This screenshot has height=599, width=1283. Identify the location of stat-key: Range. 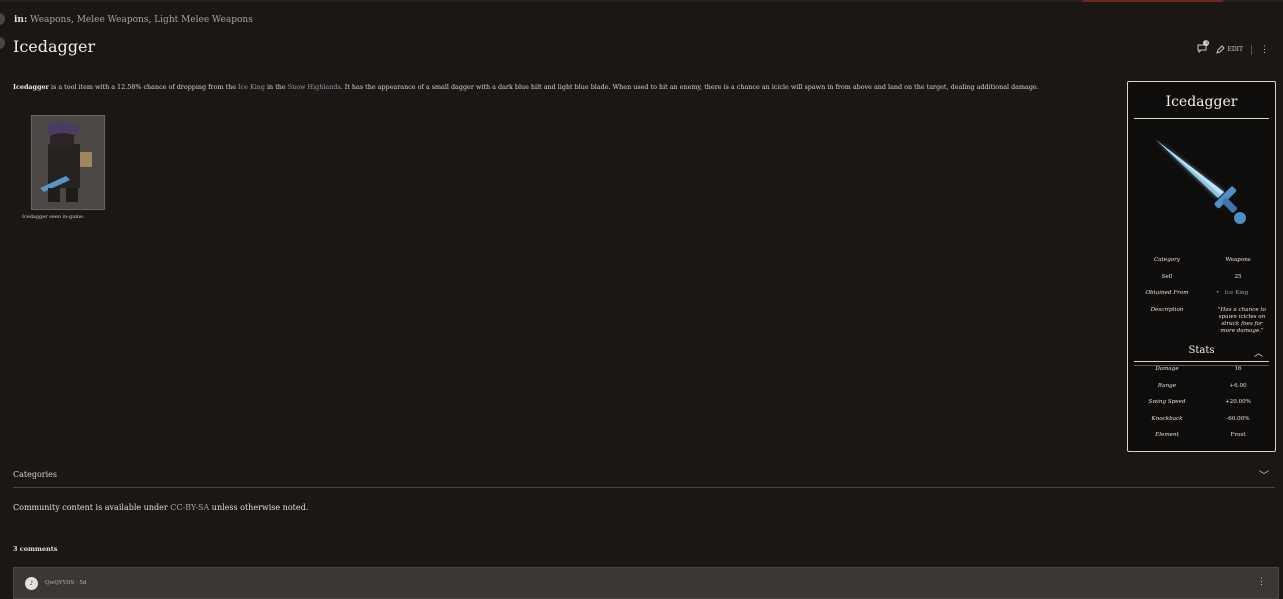
(1167, 386).